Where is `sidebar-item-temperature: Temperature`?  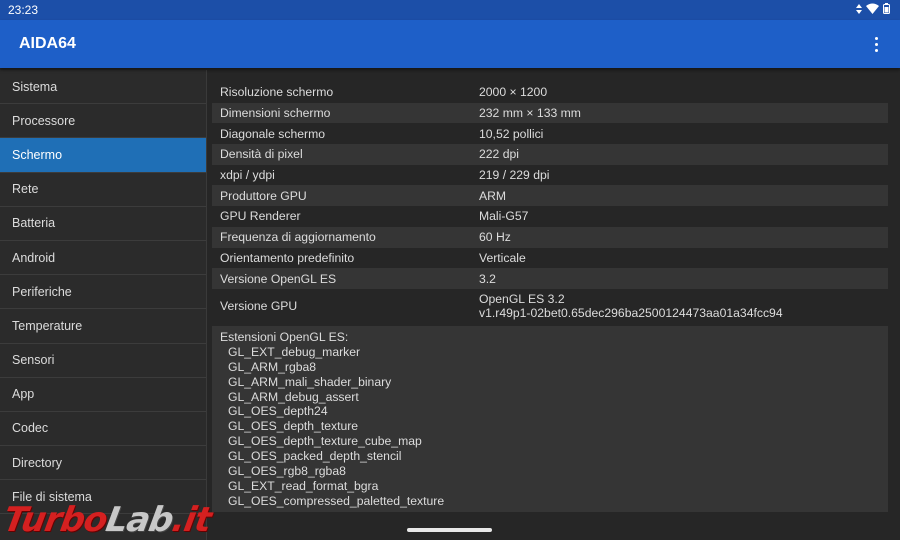 sidebar-item-temperature: Temperature is located at coordinates (103, 326).